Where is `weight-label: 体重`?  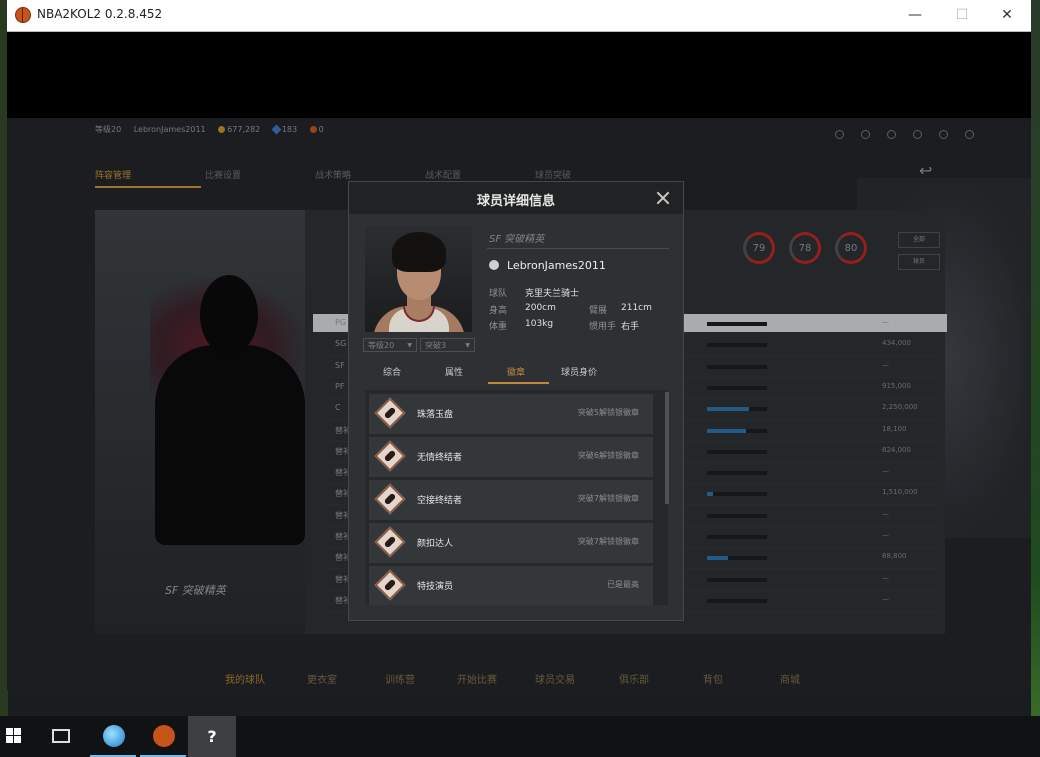
weight-label: 体重 is located at coordinates (498, 327).